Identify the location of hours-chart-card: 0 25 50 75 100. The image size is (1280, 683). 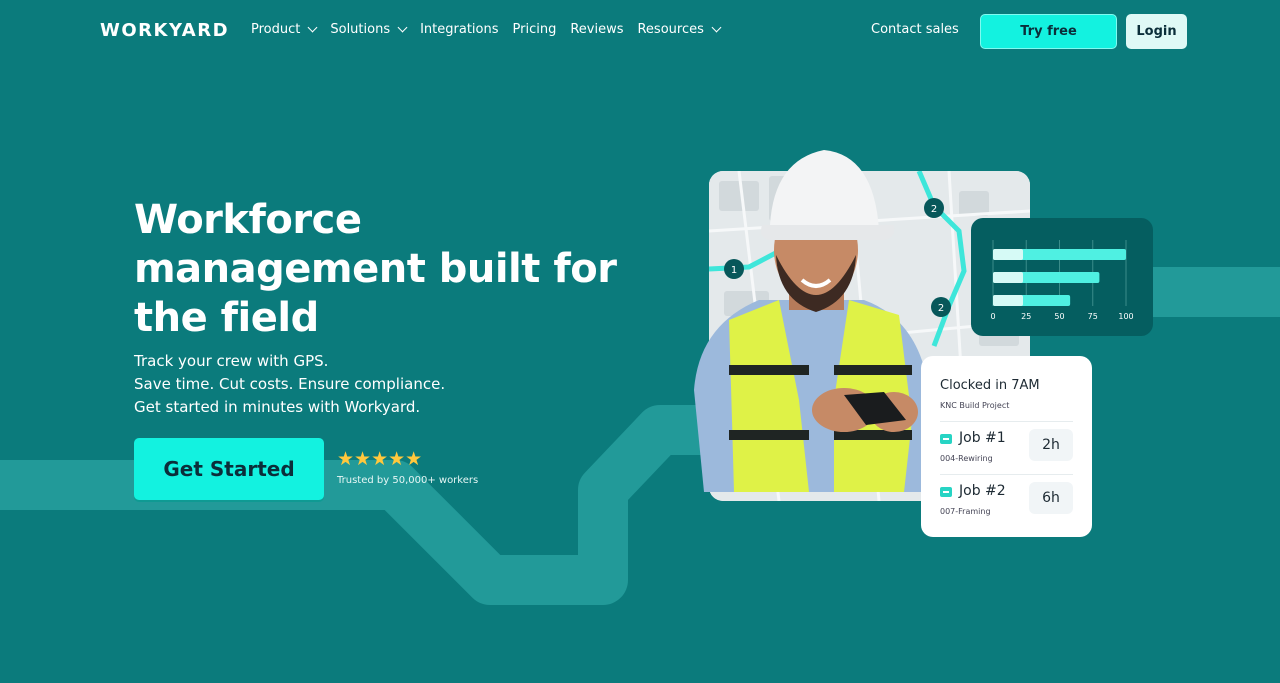
(1062, 277).